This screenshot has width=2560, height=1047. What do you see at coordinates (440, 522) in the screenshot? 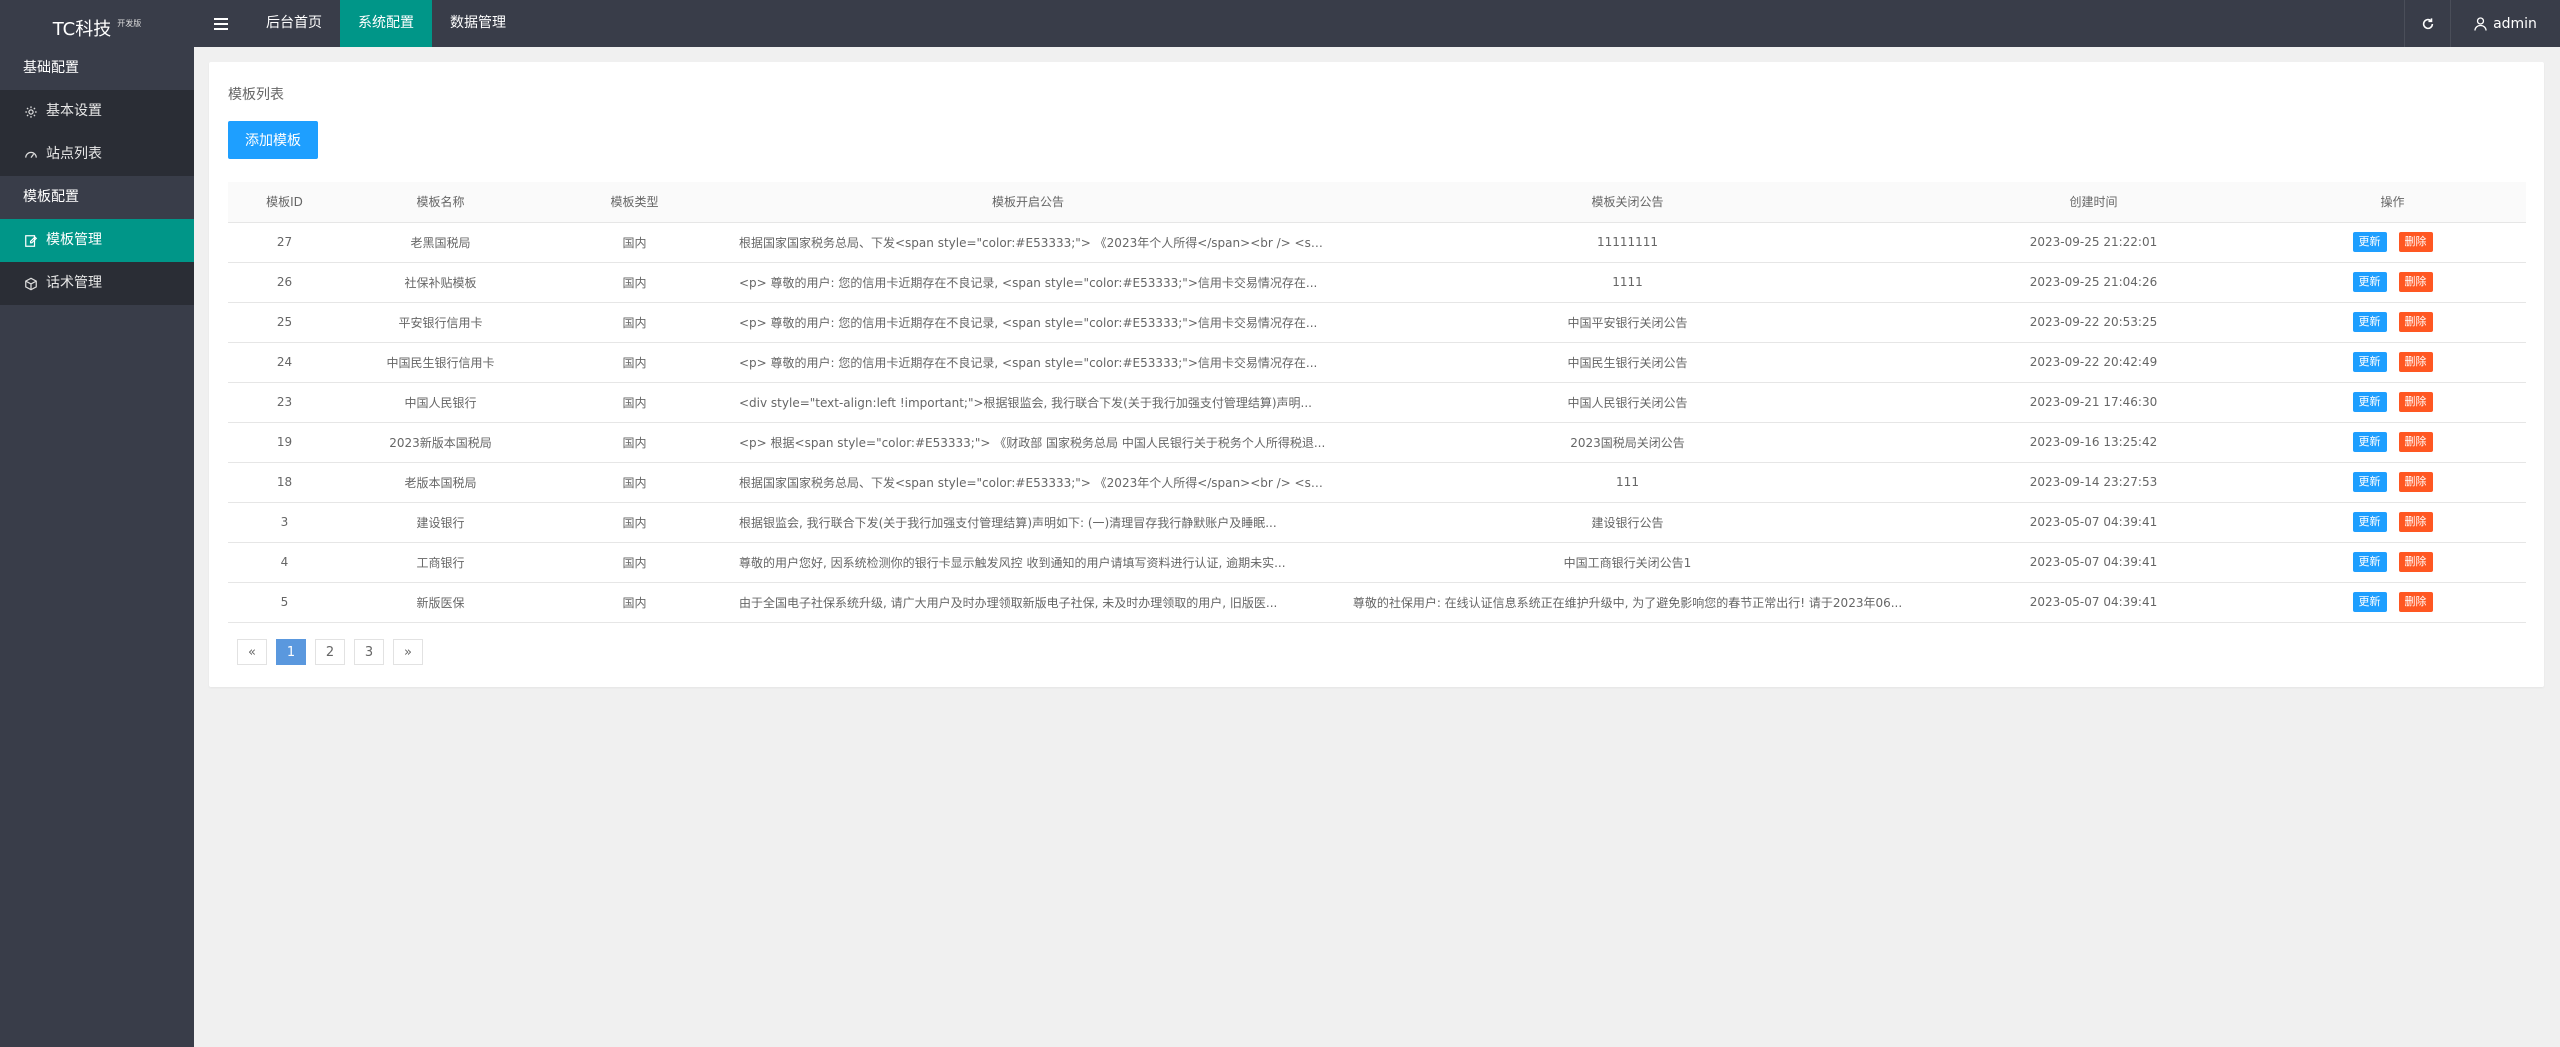
I see `cell-name: 建设银行` at bounding box center [440, 522].